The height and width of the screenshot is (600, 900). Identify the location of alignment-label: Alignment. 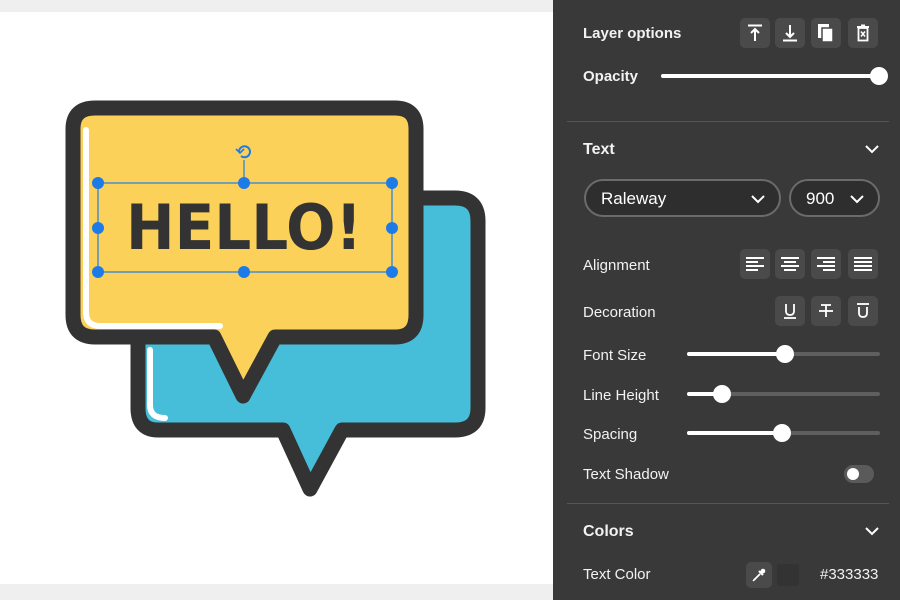
(616, 265).